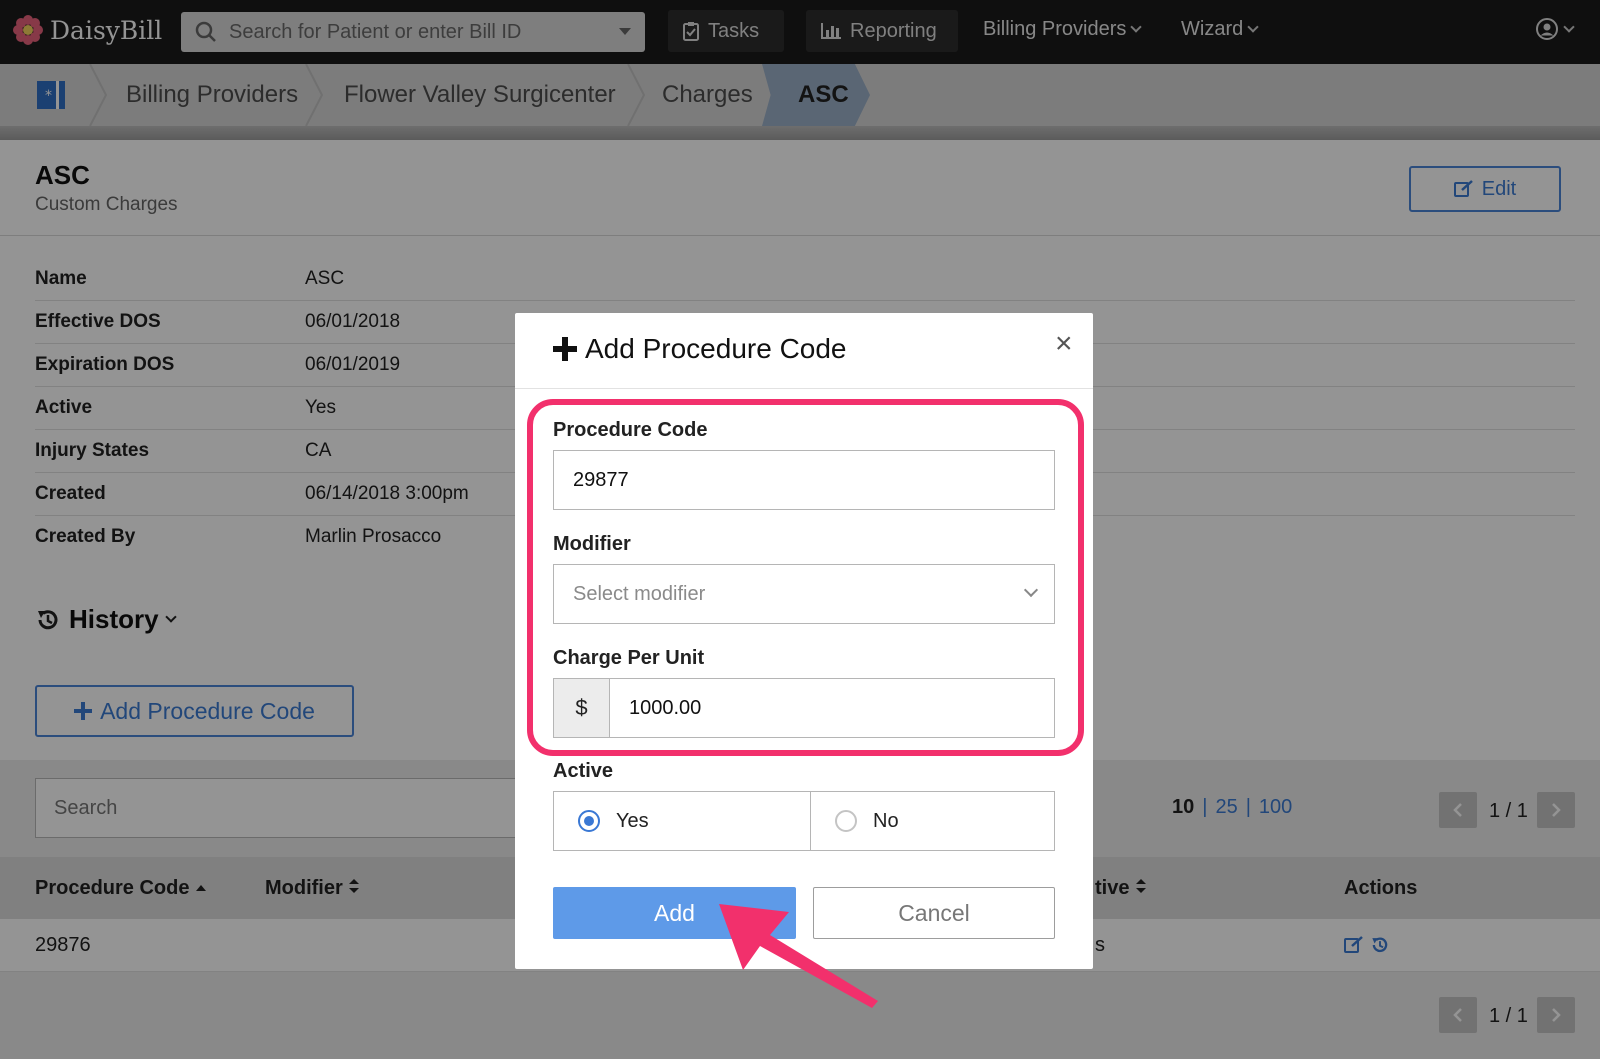 Image resolution: width=1600 pixels, height=1059 pixels. I want to click on modal-title: Add Procedure Code, so click(700, 349).